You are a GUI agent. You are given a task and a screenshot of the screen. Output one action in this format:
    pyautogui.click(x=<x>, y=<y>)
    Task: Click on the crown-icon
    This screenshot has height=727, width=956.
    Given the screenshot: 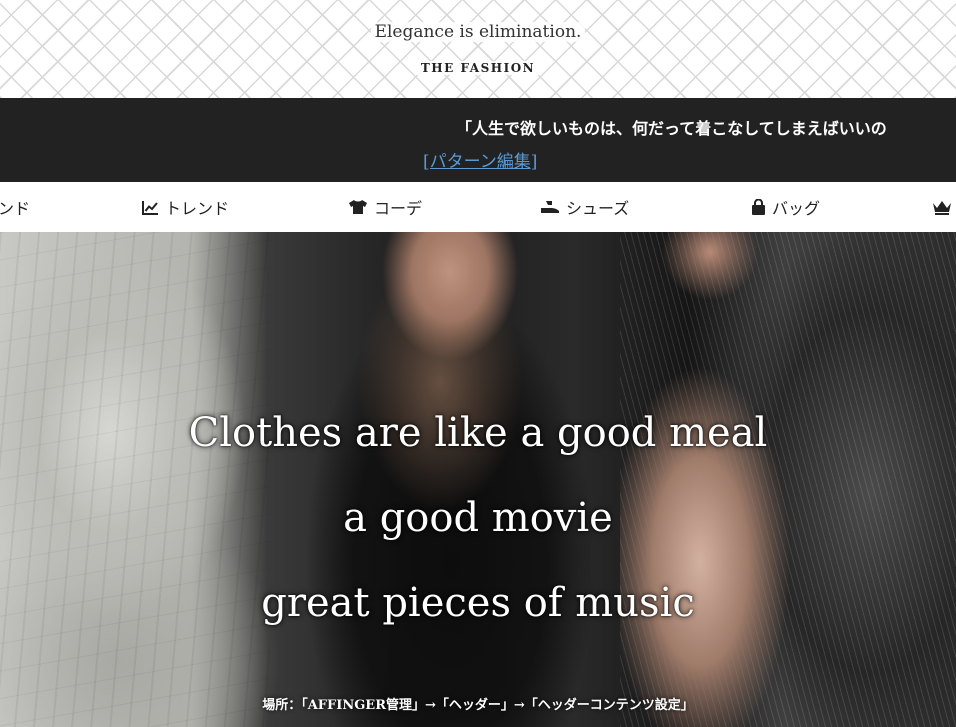 What is the action you would take?
    pyautogui.click(x=942, y=208)
    